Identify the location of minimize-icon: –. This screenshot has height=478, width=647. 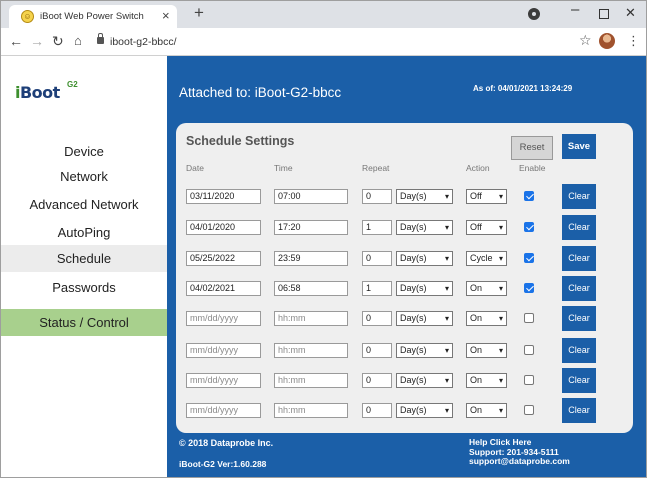
(575, 9).